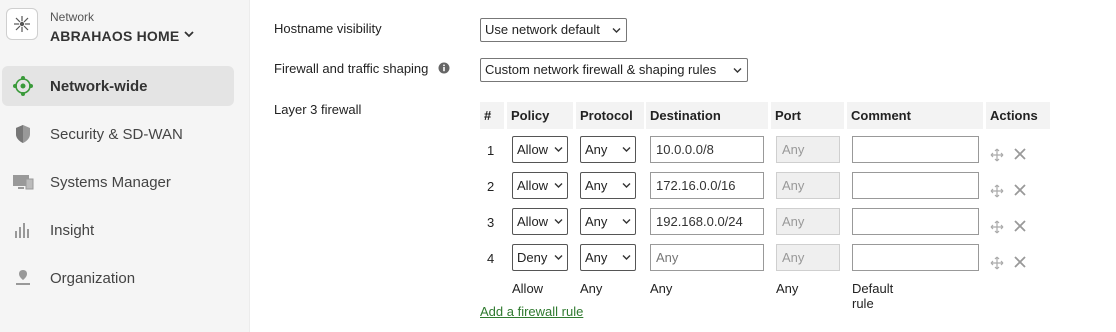 Image resolution: width=1116 pixels, height=332 pixels. What do you see at coordinates (707, 149) in the screenshot?
I see `destination-input: 10.0.0.0/8` at bounding box center [707, 149].